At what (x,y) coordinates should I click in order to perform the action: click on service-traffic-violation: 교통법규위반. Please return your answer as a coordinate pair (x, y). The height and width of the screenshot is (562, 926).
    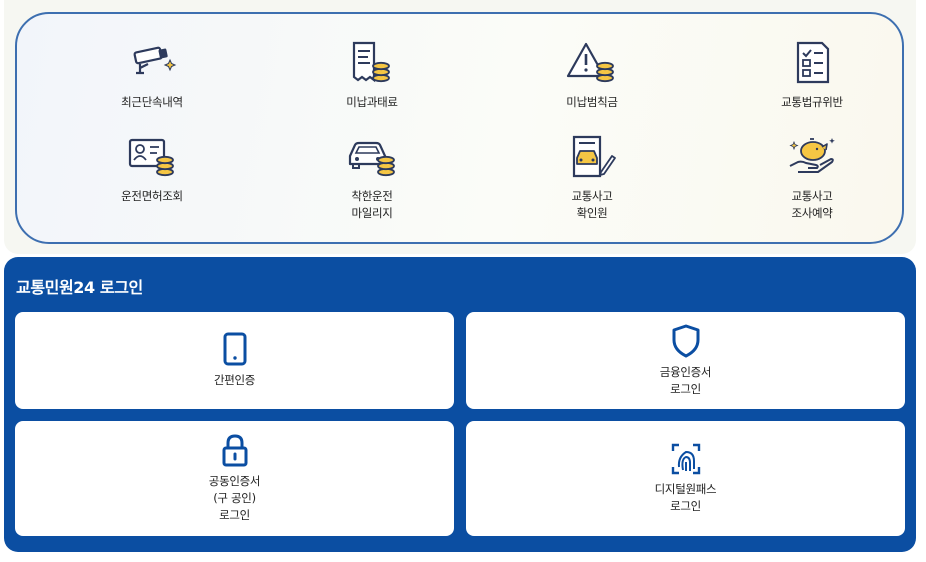
    Looking at the image, I should click on (812, 75).